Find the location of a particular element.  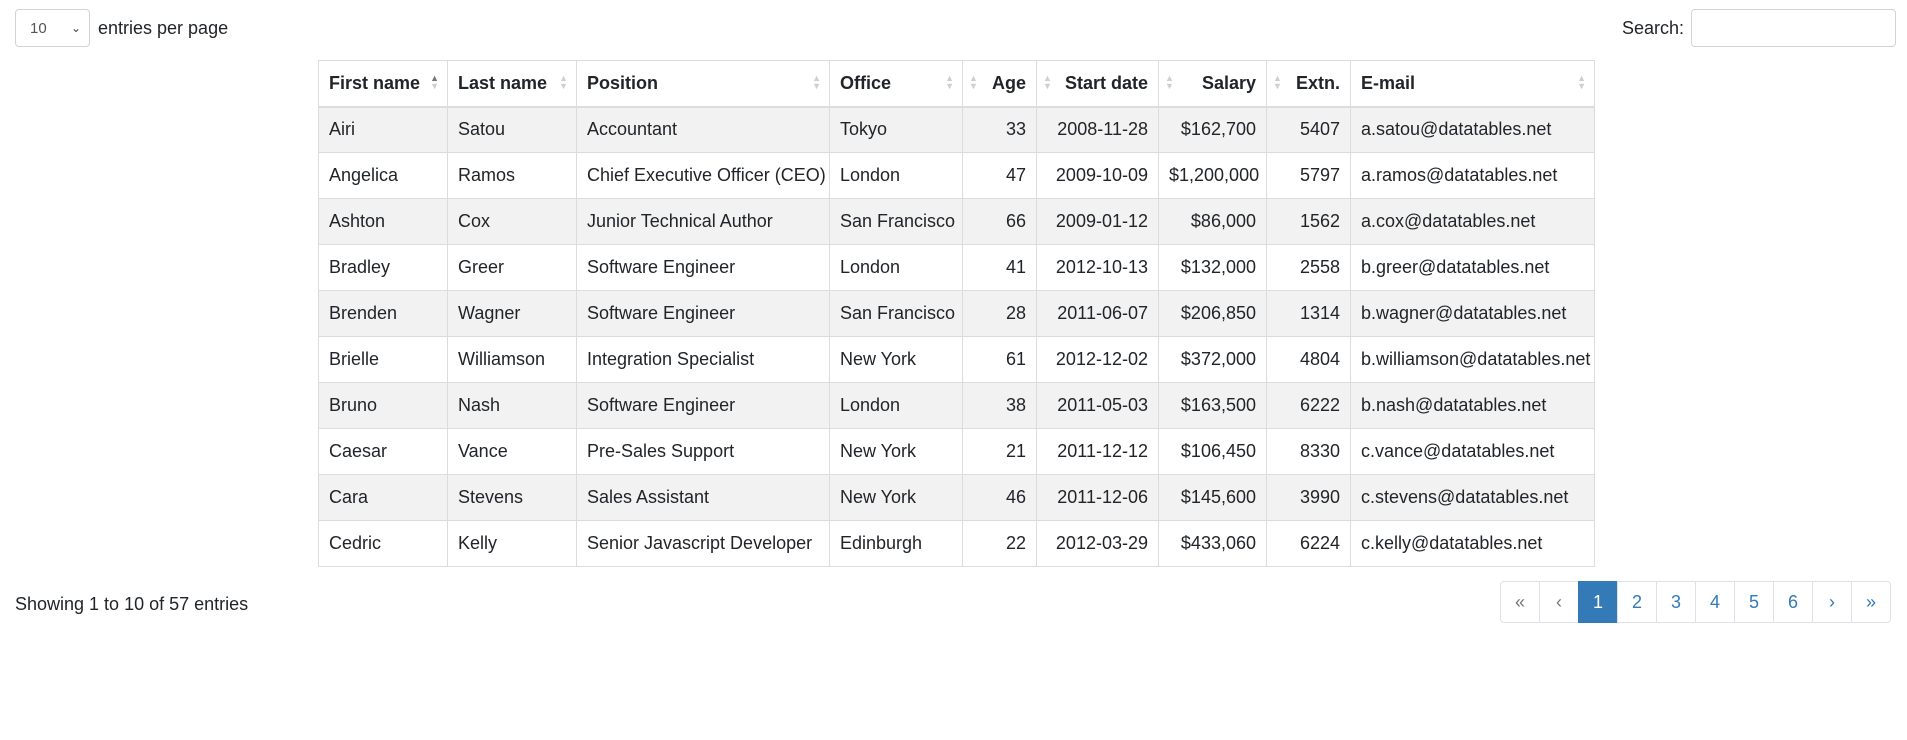

cell-extn: 3990 is located at coordinates (1308, 497).